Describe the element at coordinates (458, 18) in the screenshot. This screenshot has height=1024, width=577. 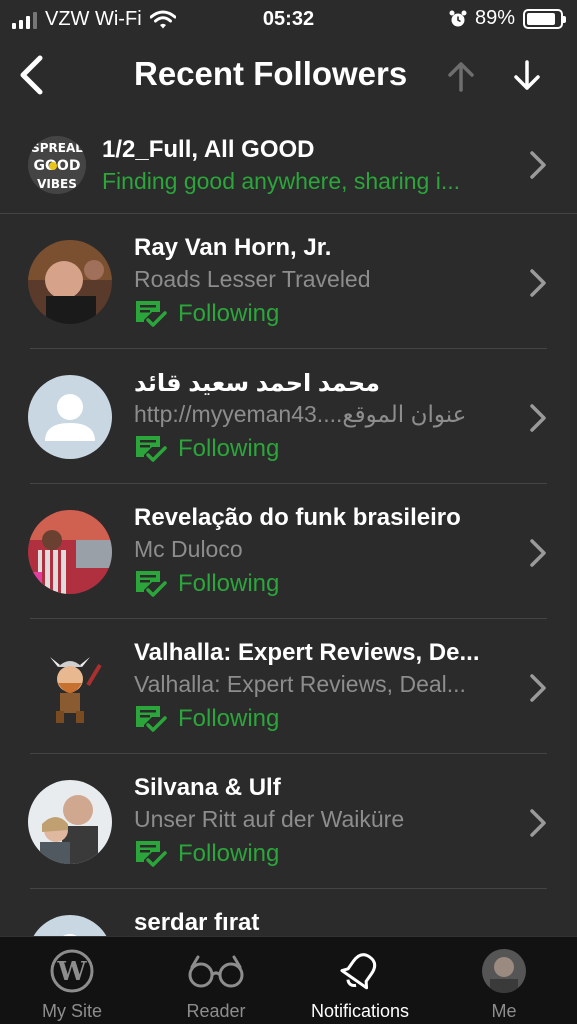
I see `alarm-icon` at that location.